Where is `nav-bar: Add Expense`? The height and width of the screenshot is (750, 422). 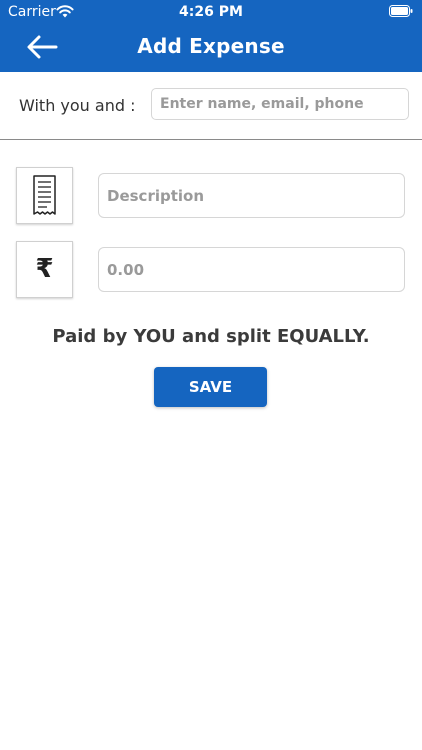
nav-bar: Add Expense is located at coordinates (211, 48).